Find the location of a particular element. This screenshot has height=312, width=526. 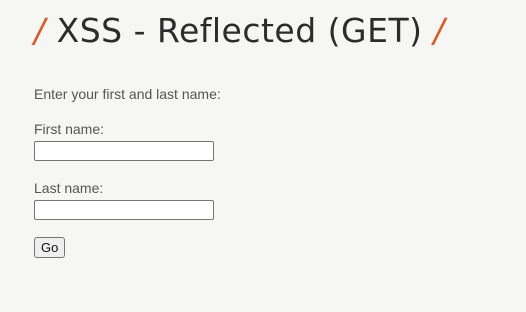

title-slash-left: / is located at coordinates (40, 30).